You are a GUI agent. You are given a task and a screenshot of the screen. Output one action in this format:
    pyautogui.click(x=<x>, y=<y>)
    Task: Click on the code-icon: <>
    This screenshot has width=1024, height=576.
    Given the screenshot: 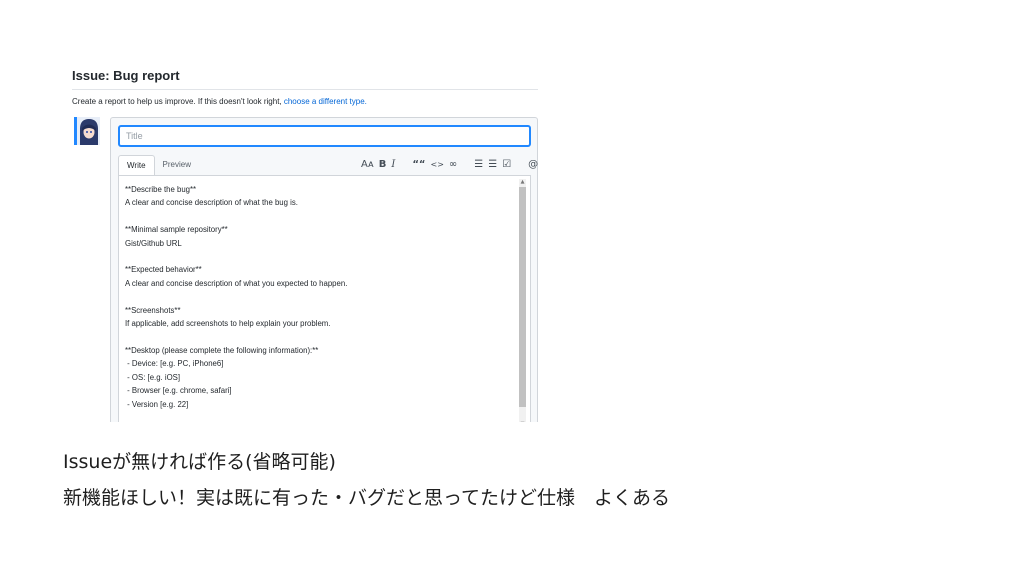 What is the action you would take?
    pyautogui.click(x=437, y=165)
    